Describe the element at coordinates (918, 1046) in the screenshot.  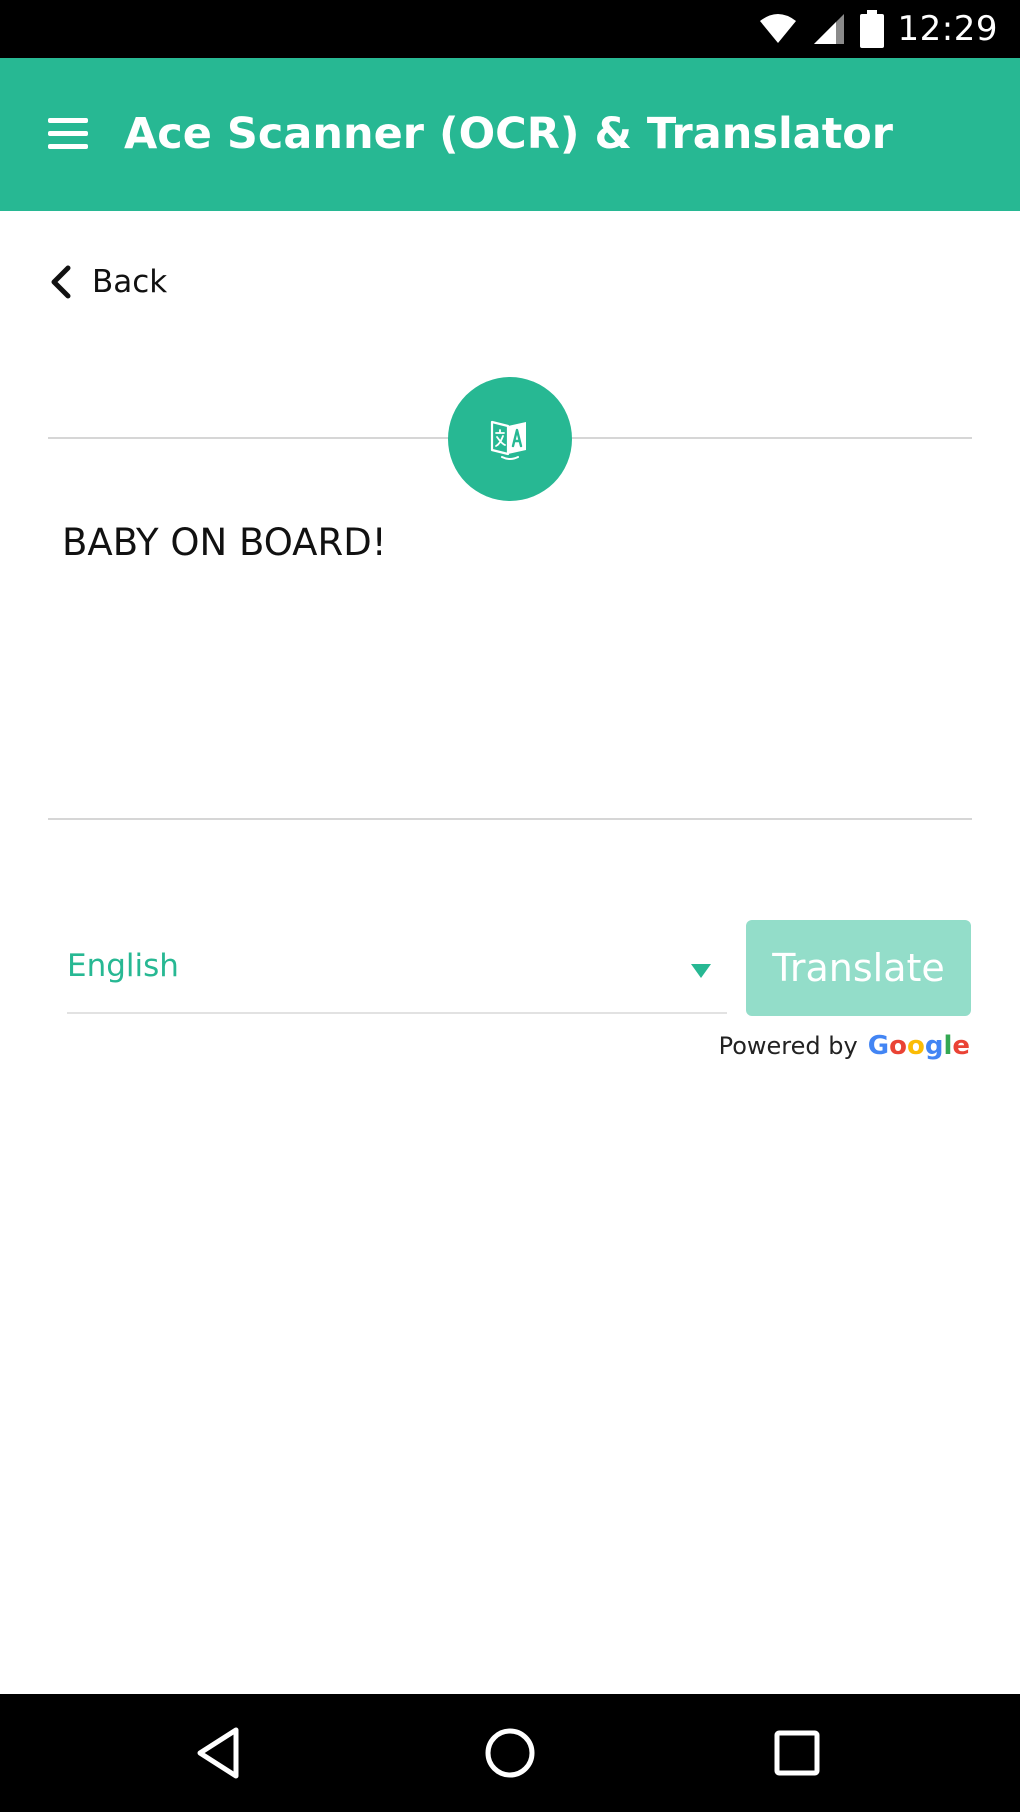
I see `google-logo: Google` at that location.